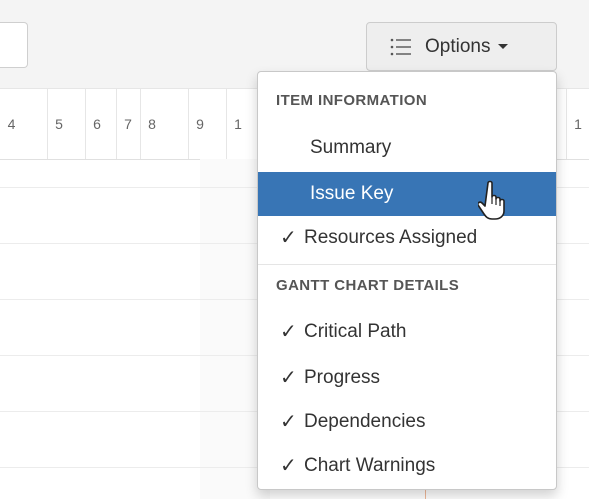 The width and height of the screenshot is (589, 499). I want to click on menu-item-critical-path: ✓ Critical Path, so click(407, 332).